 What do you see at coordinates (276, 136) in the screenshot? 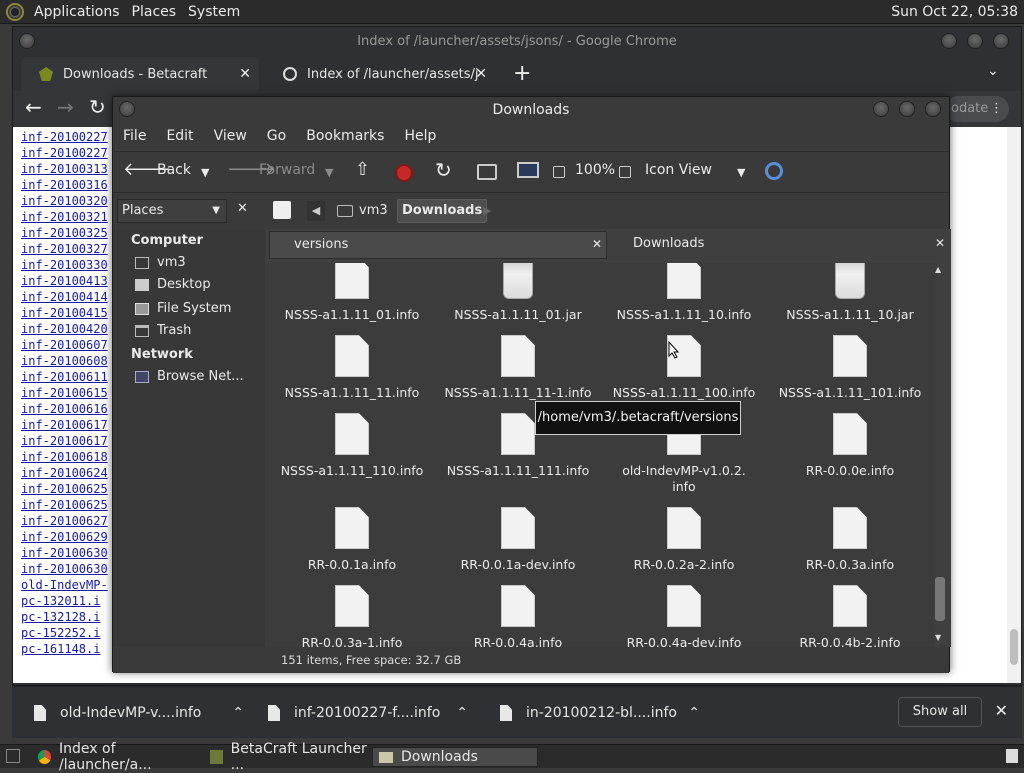
I see `menu-go: Go` at bounding box center [276, 136].